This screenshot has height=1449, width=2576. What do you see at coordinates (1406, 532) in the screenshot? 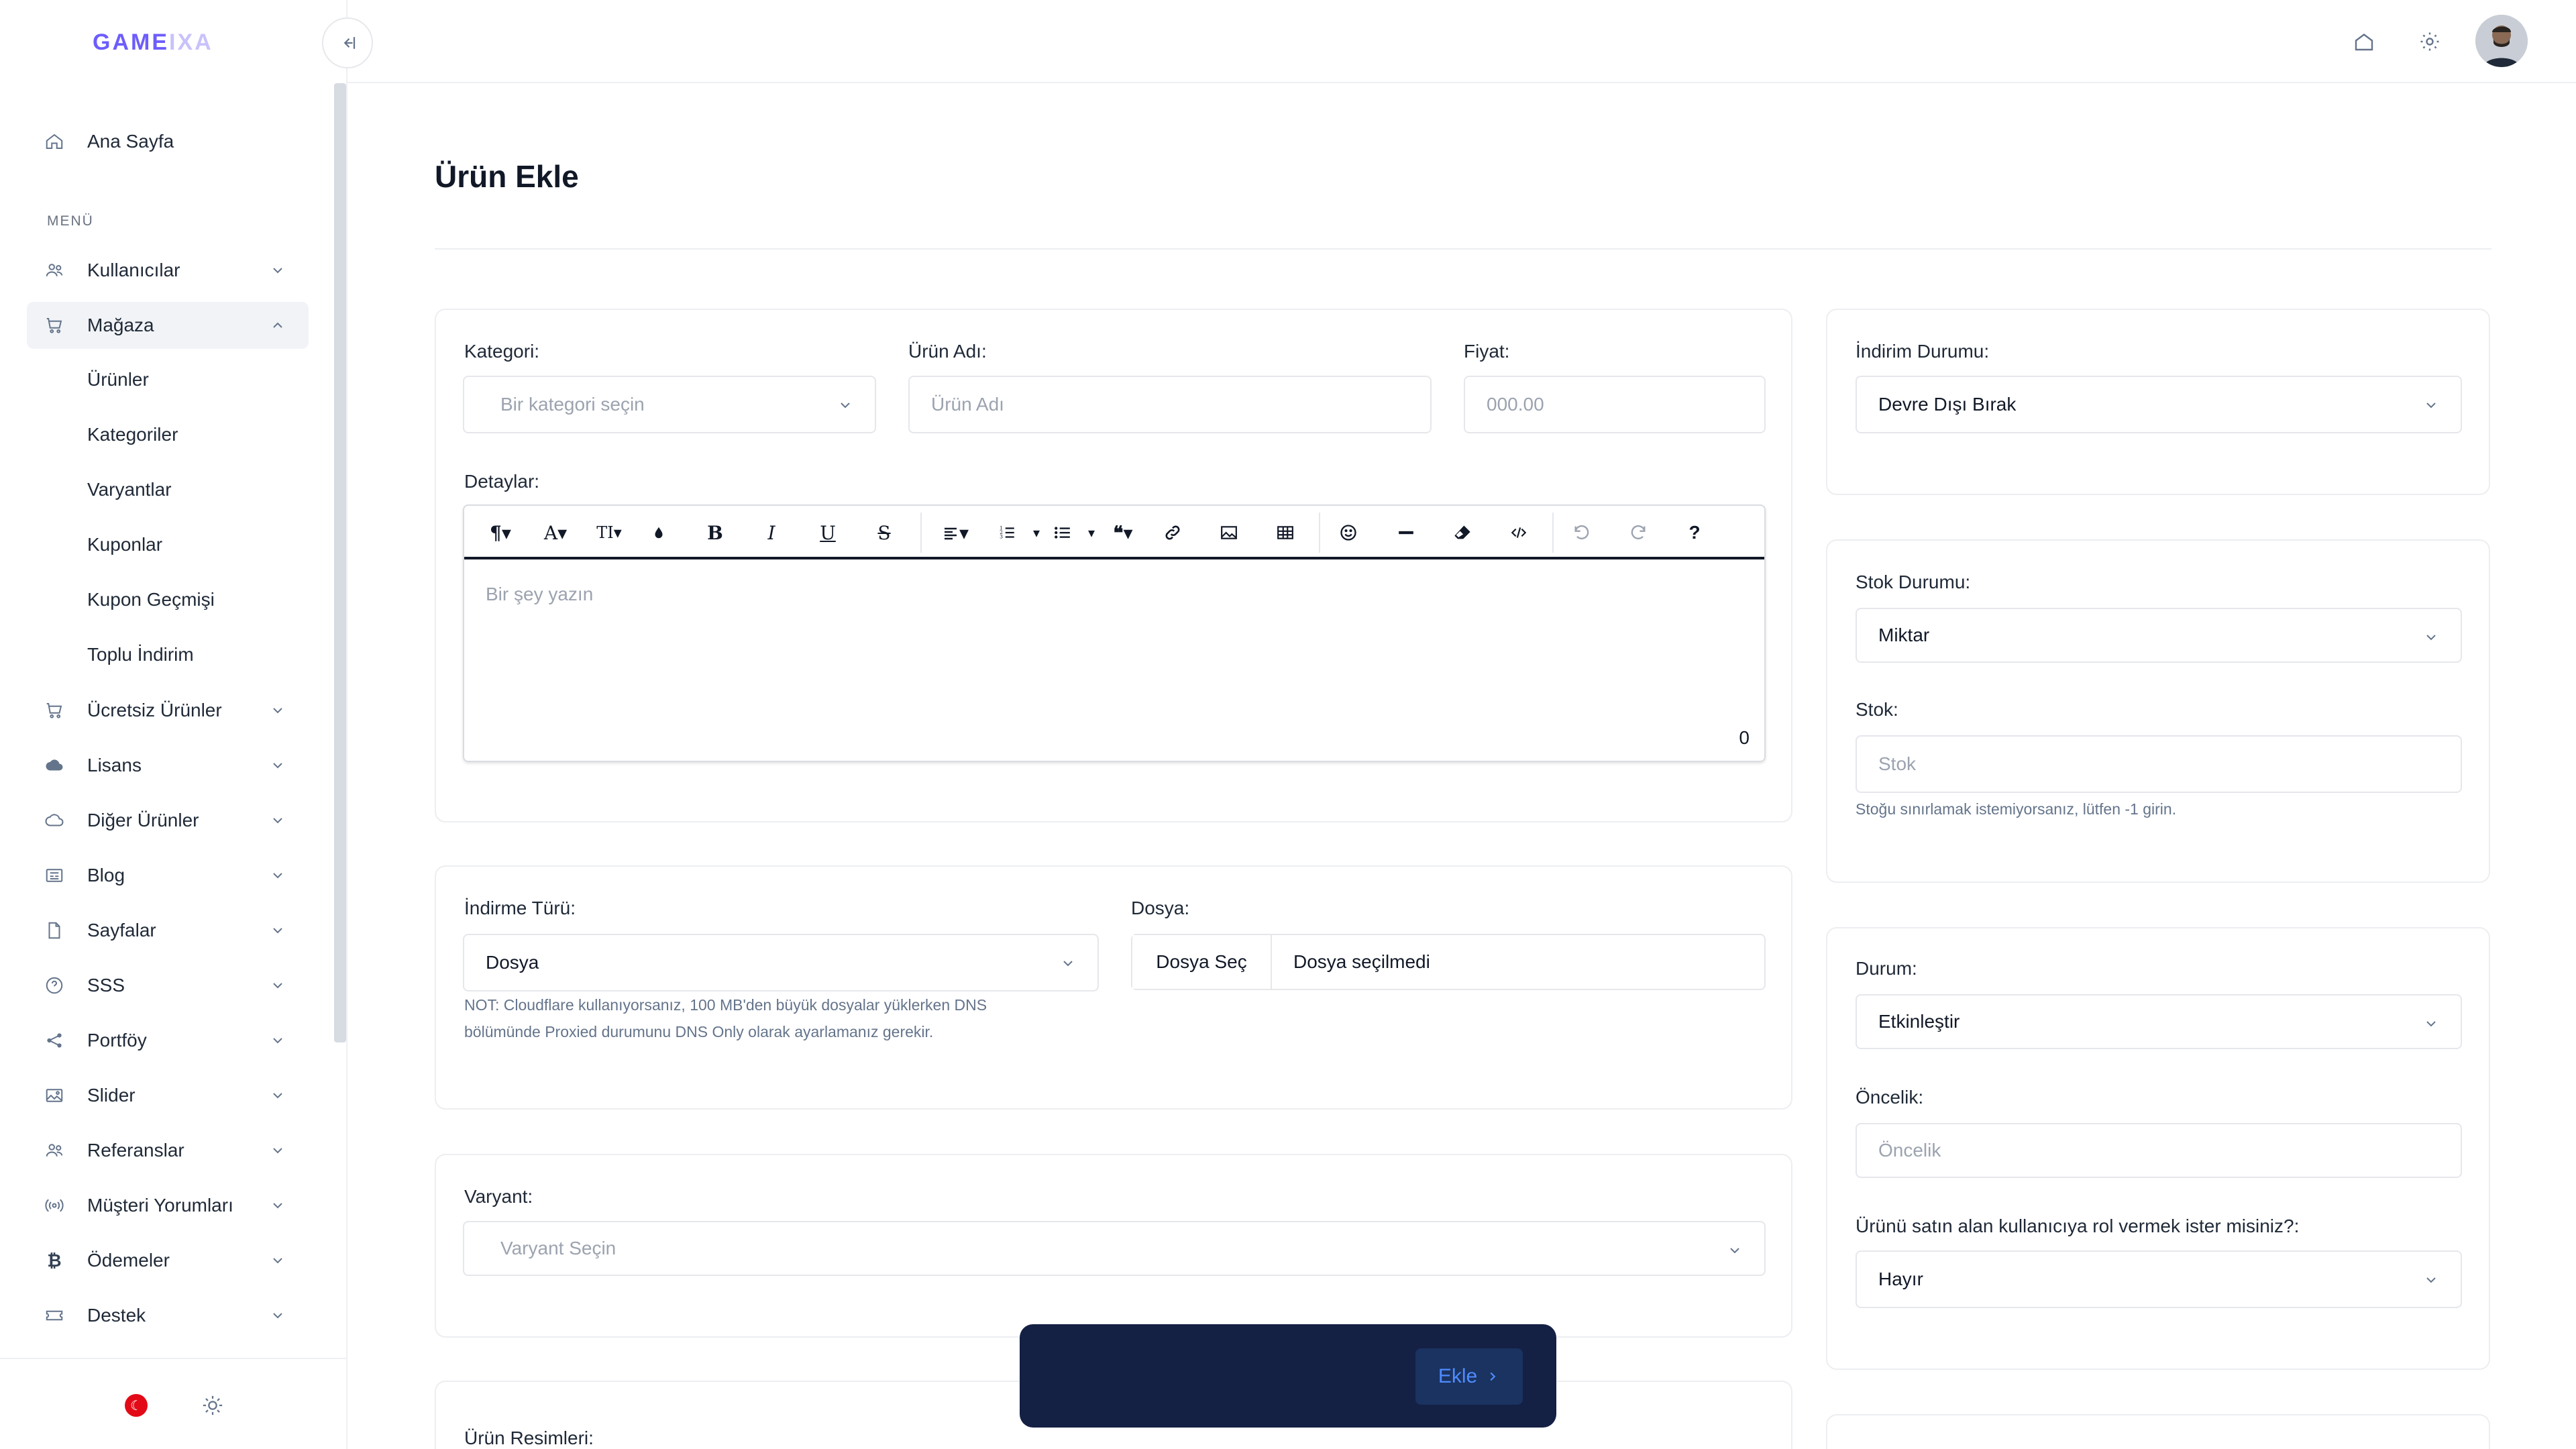
I see `horizontal-rule-button` at bounding box center [1406, 532].